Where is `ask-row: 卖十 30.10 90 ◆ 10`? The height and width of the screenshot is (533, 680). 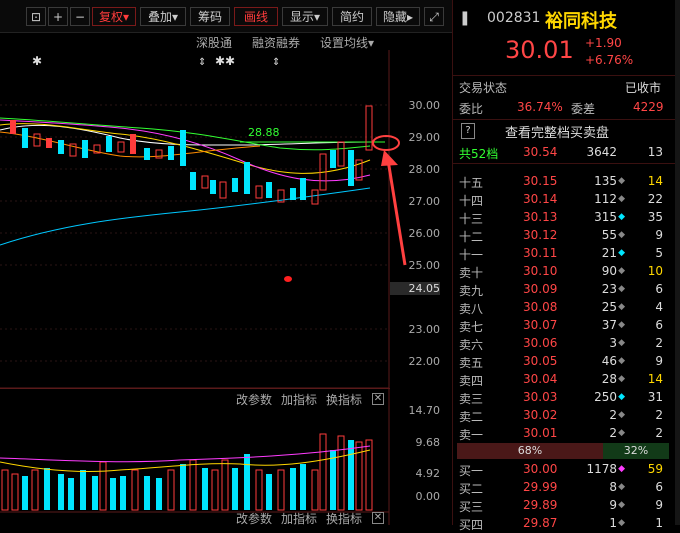
ask-row: 卖十 30.10 90 ◆ 10 is located at coordinates (561, 271).